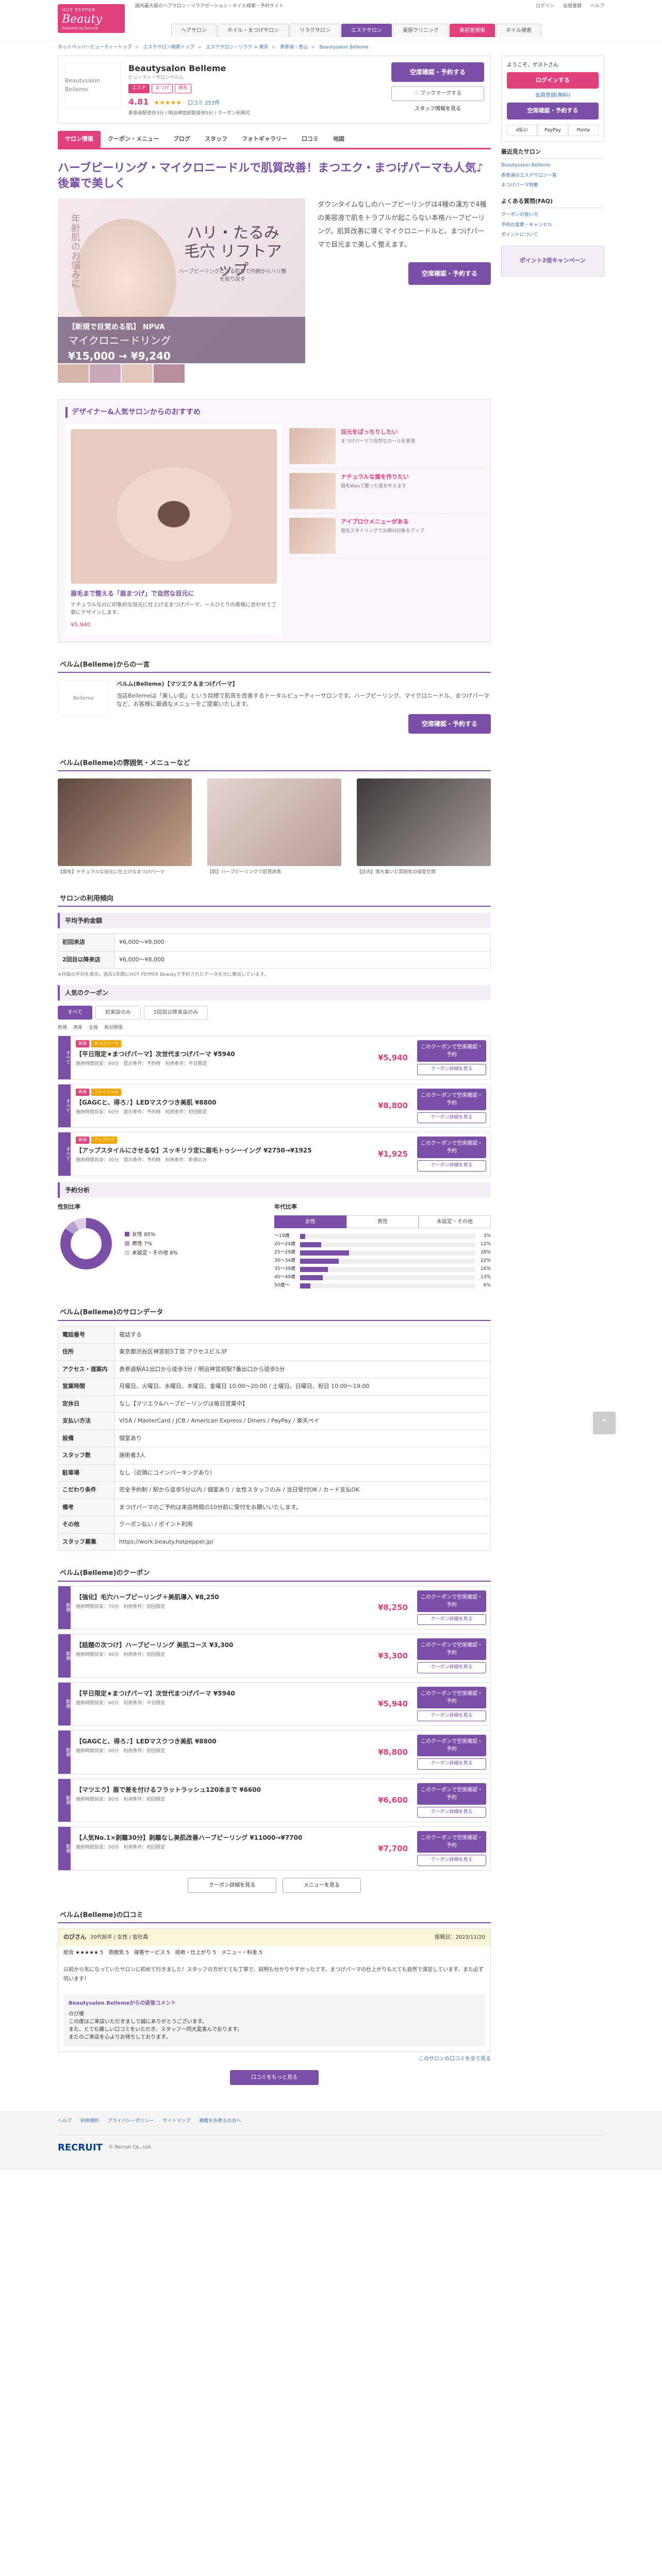 The image size is (662, 2576). What do you see at coordinates (553, 80) in the screenshot?
I see `login-button: ログインする` at bounding box center [553, 80].